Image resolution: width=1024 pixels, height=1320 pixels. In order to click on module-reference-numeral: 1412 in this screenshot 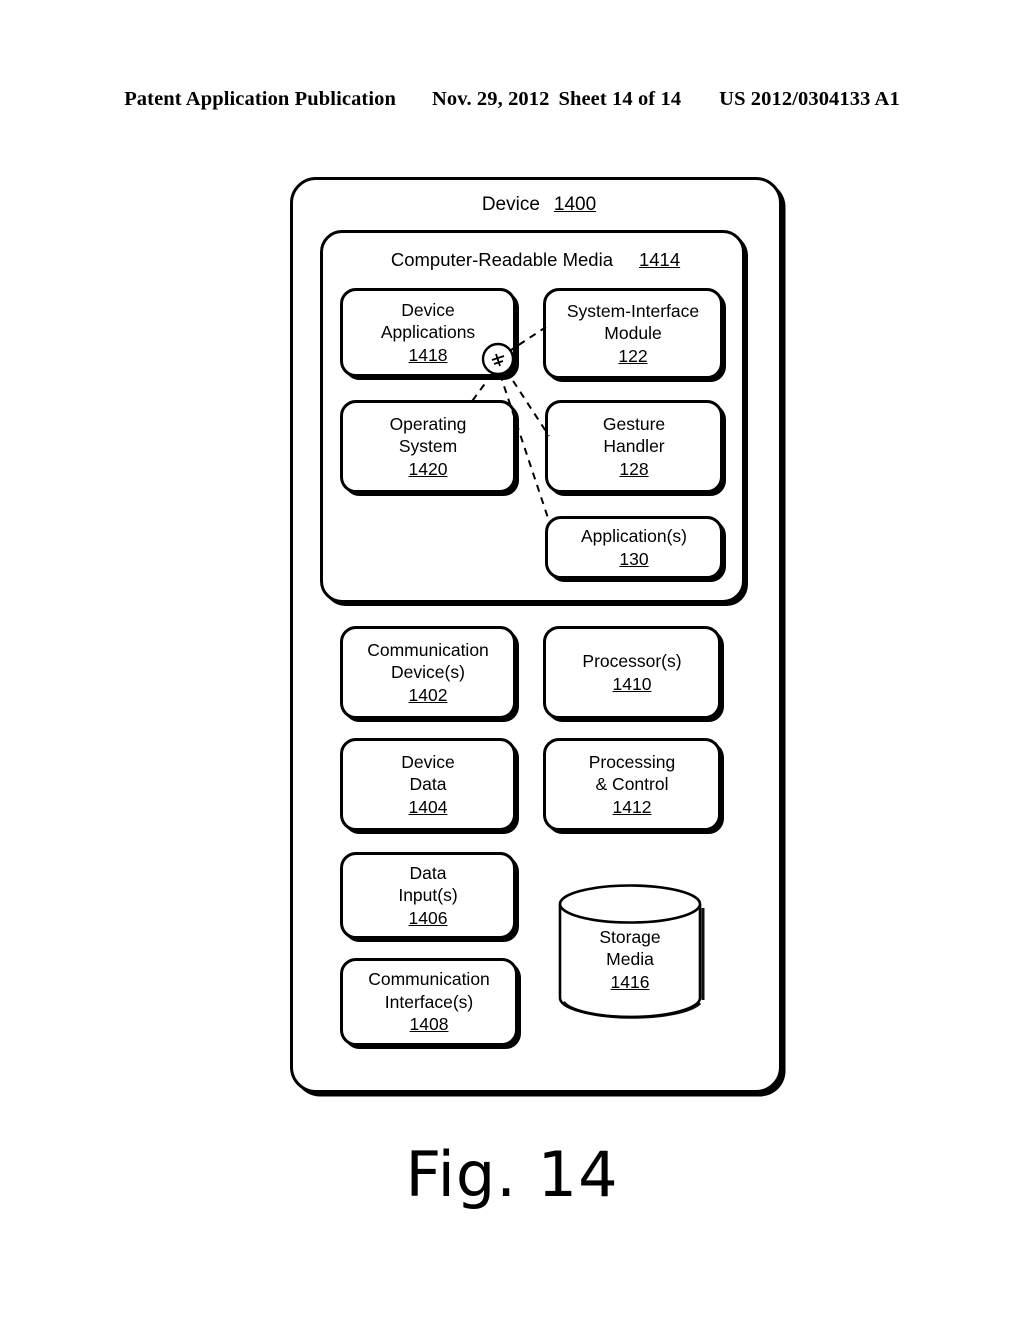, I will do `click(632, 806)`.